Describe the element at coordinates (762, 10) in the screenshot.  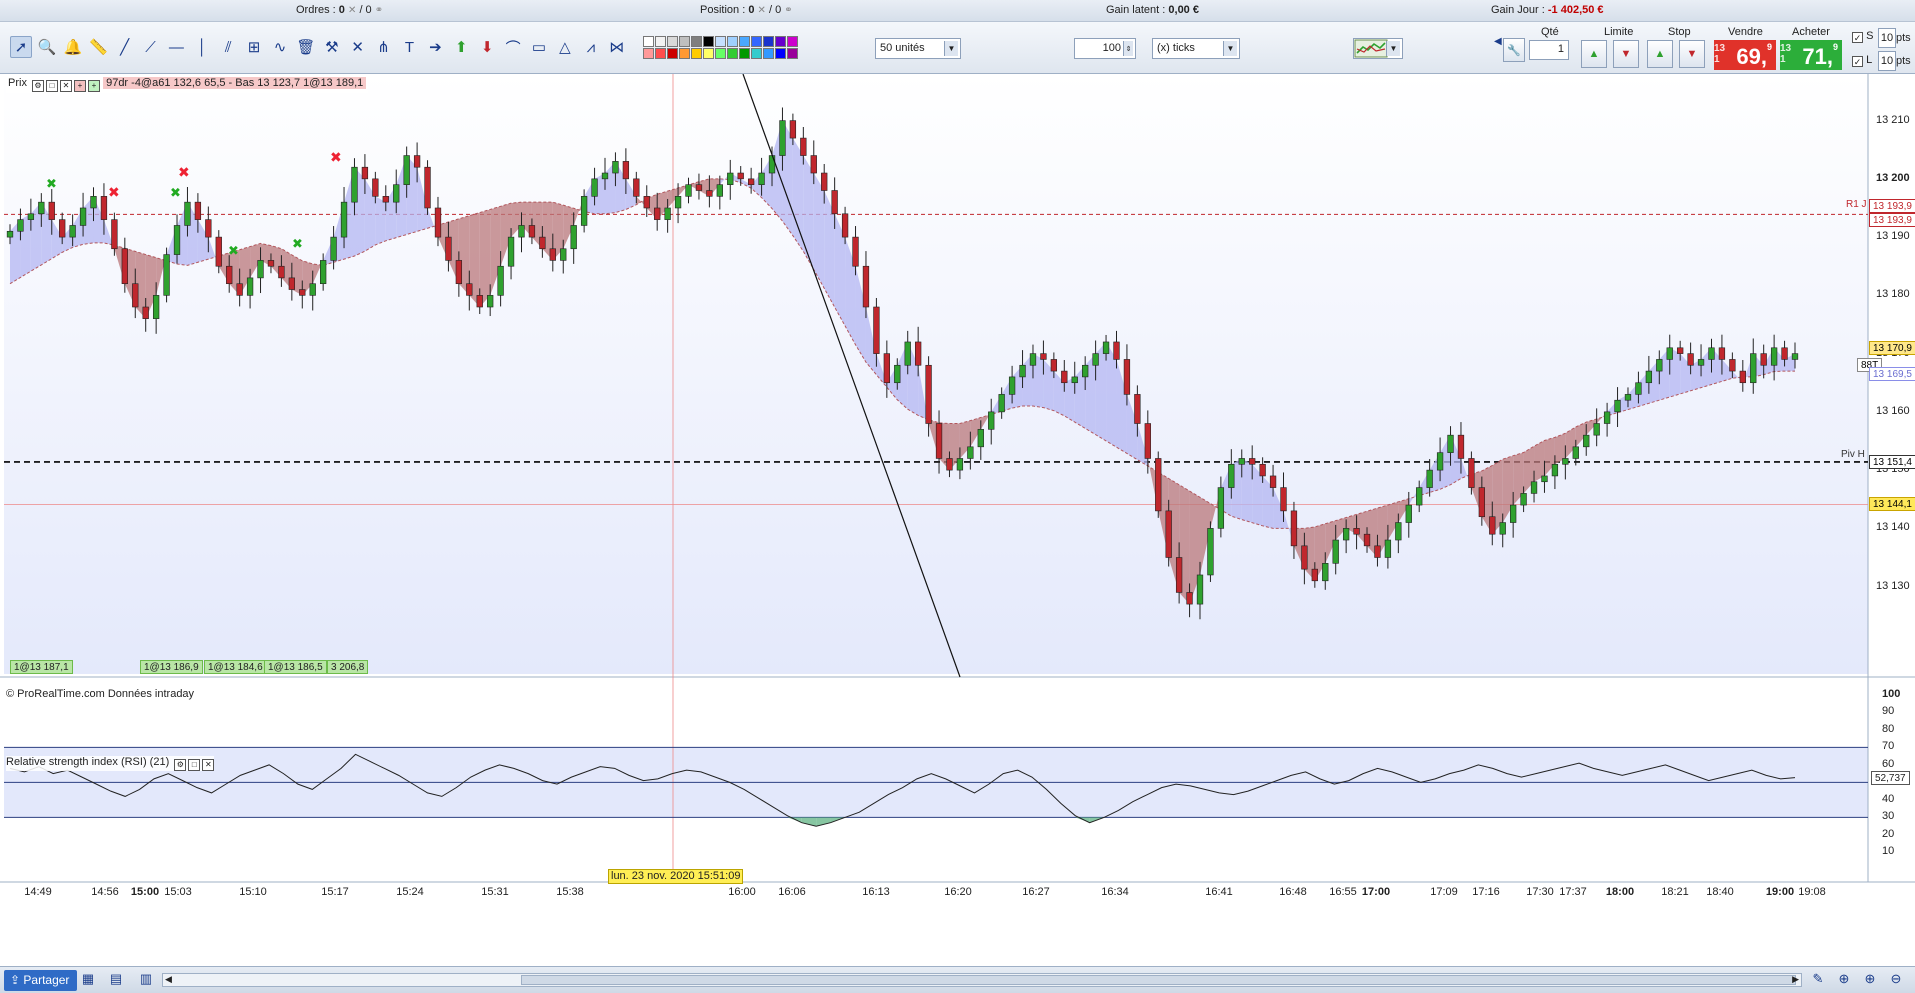
I see `position-cancel-icon: ✕` at that location.